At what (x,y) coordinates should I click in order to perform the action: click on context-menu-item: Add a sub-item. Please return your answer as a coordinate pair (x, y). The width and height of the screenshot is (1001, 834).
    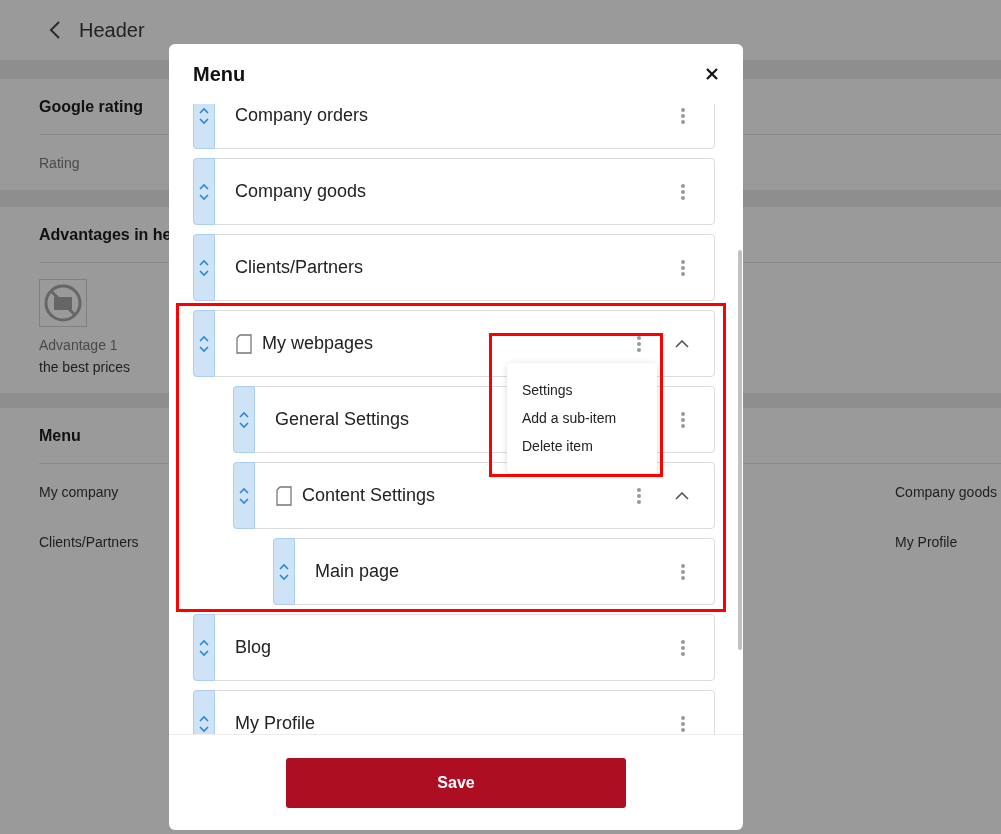
    Looking at the image, I should click on (589, 418).